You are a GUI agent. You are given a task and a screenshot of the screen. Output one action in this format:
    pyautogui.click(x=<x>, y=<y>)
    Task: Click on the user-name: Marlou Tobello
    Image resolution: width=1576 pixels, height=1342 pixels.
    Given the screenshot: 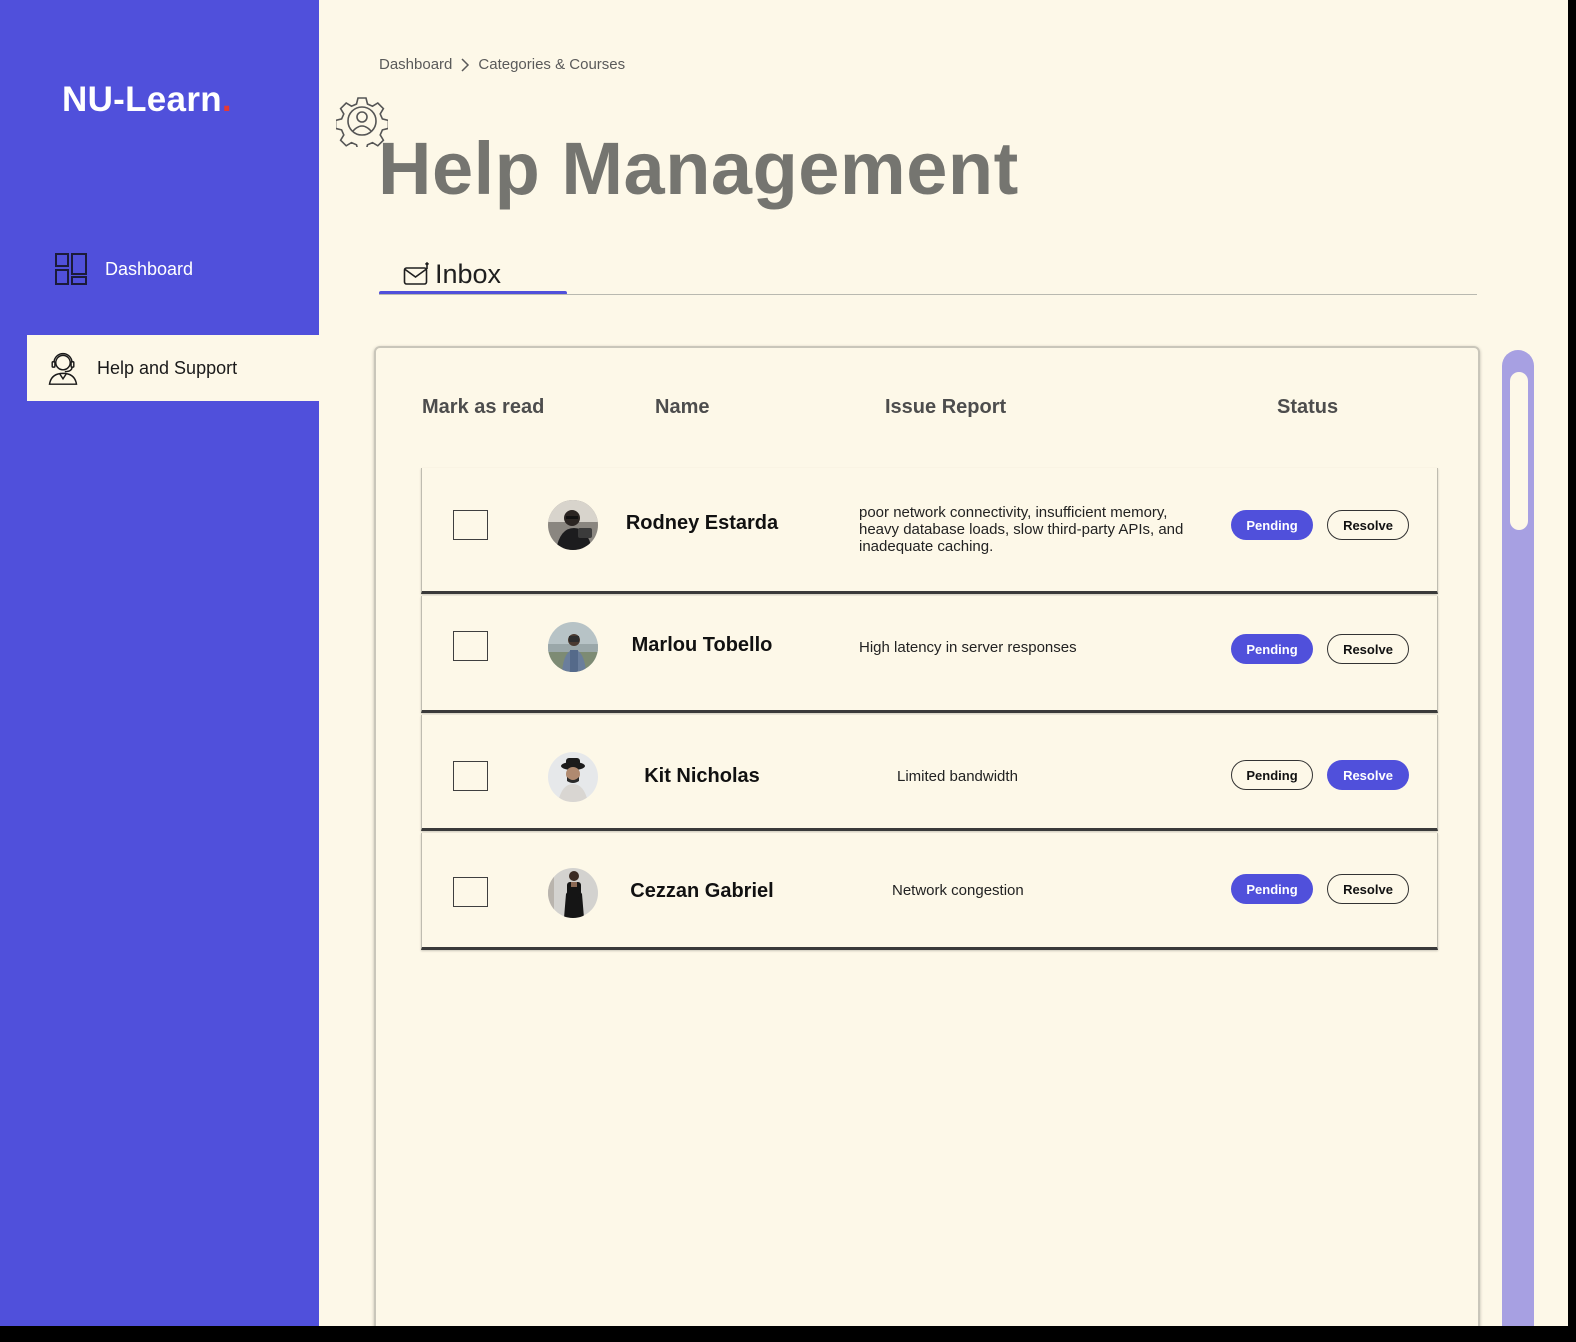 What is the action you would take?
    pyautogui.click(x=702, y=645)
    